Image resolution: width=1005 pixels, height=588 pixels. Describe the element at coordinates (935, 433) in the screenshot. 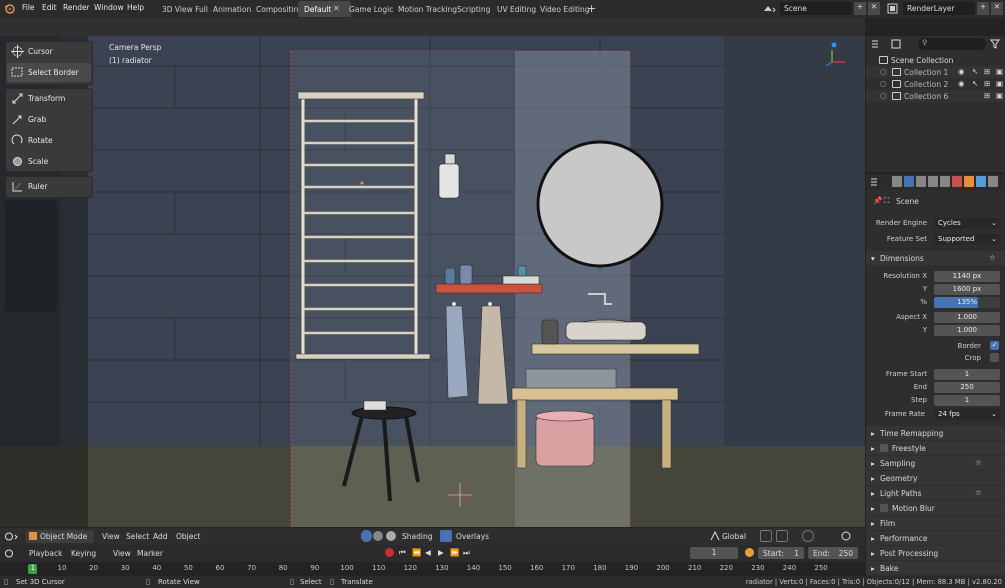

I see `time-remapping-panel: ▸ Time Remapping` at that location.